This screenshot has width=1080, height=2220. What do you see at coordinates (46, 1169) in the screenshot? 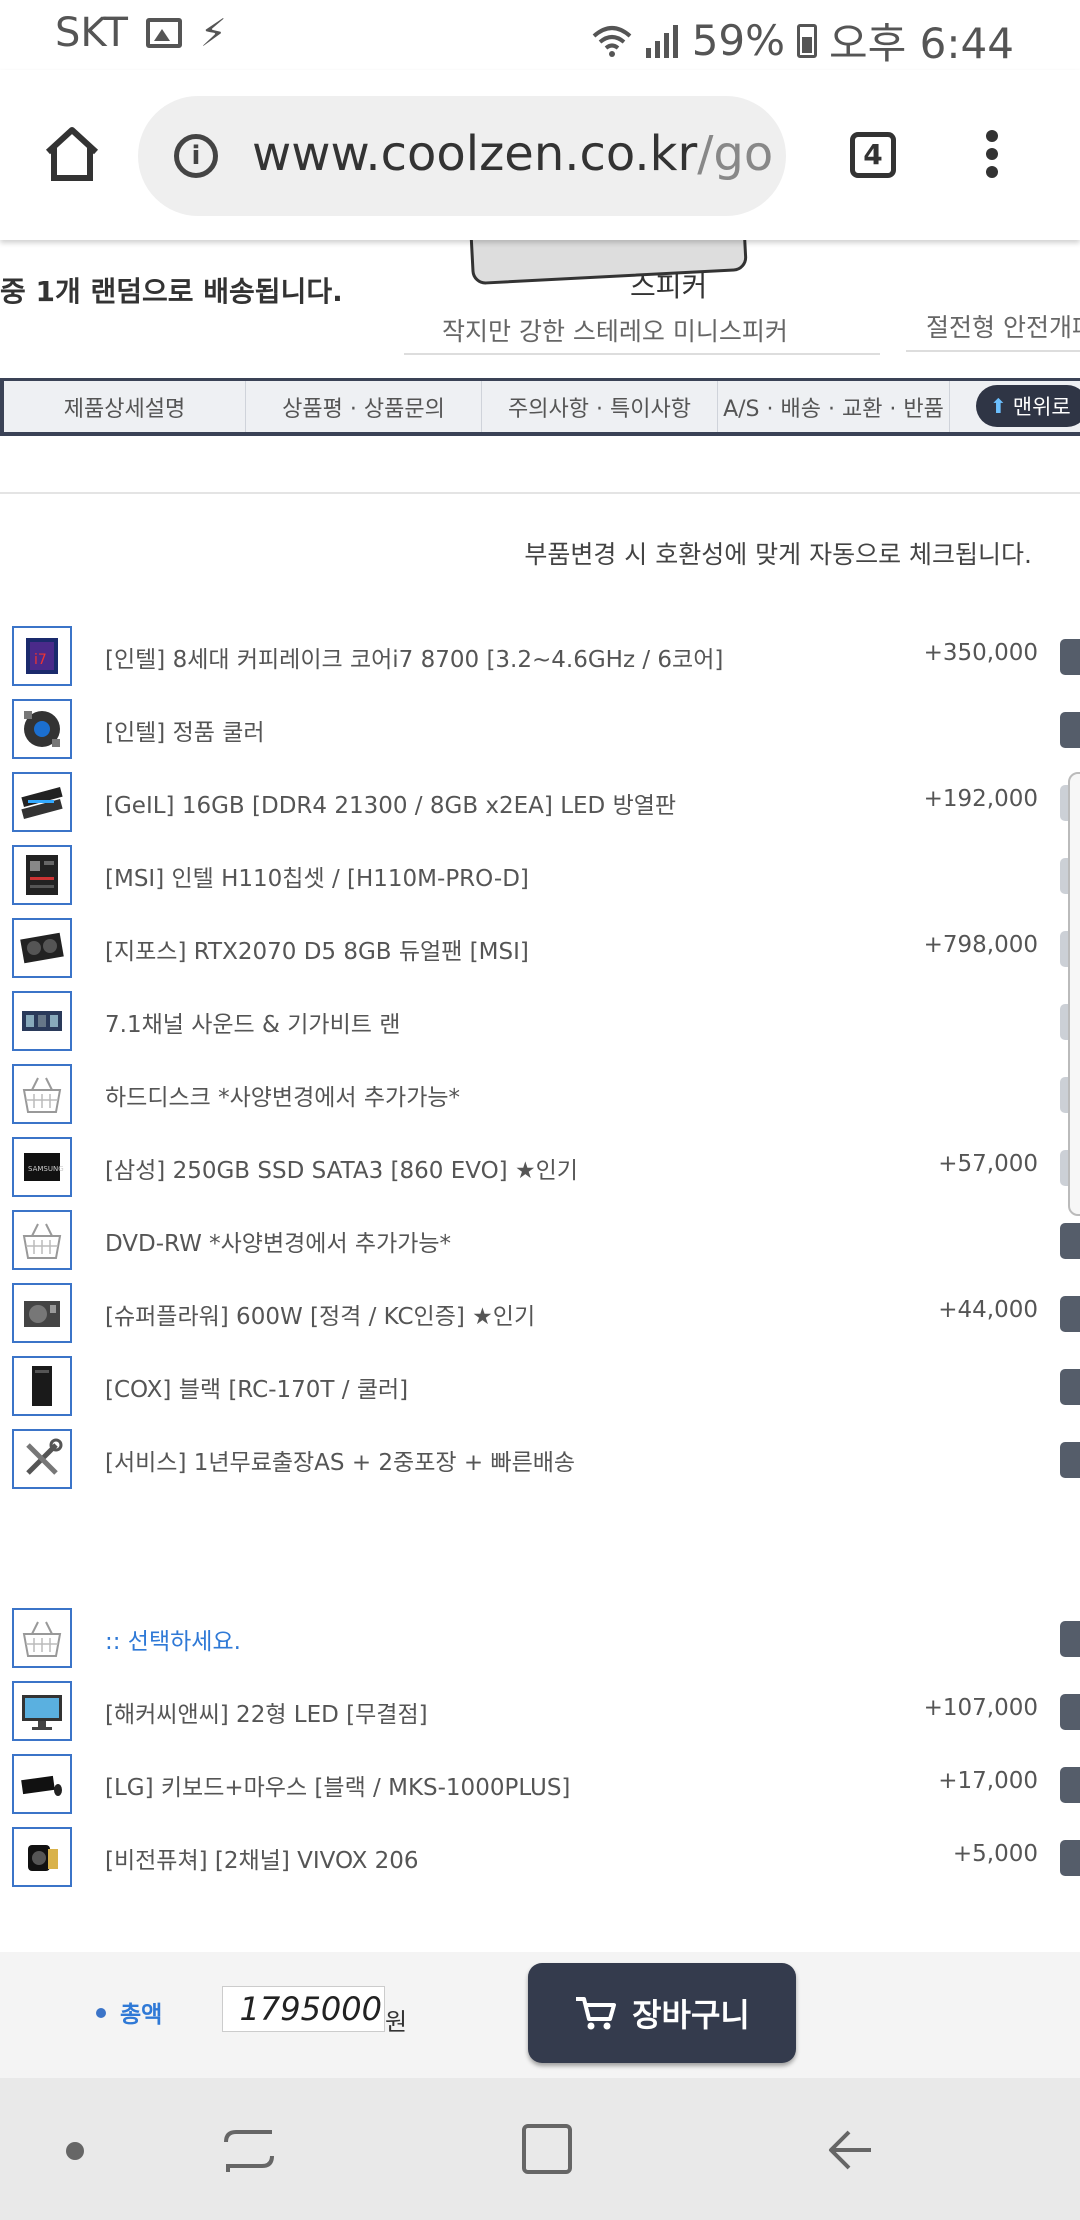
I see `svg-text: SAMSUNG` at bounding box center [46, 1169].